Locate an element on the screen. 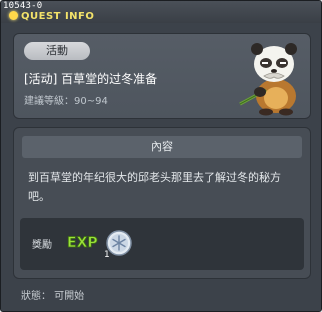 Image resolution: width=322 pixels, height=312 pixels. quest-description: 到百草堂的年纪很大的邱老头那里去了解过冬的秘方吧。 is located at coordinates (154, 187).